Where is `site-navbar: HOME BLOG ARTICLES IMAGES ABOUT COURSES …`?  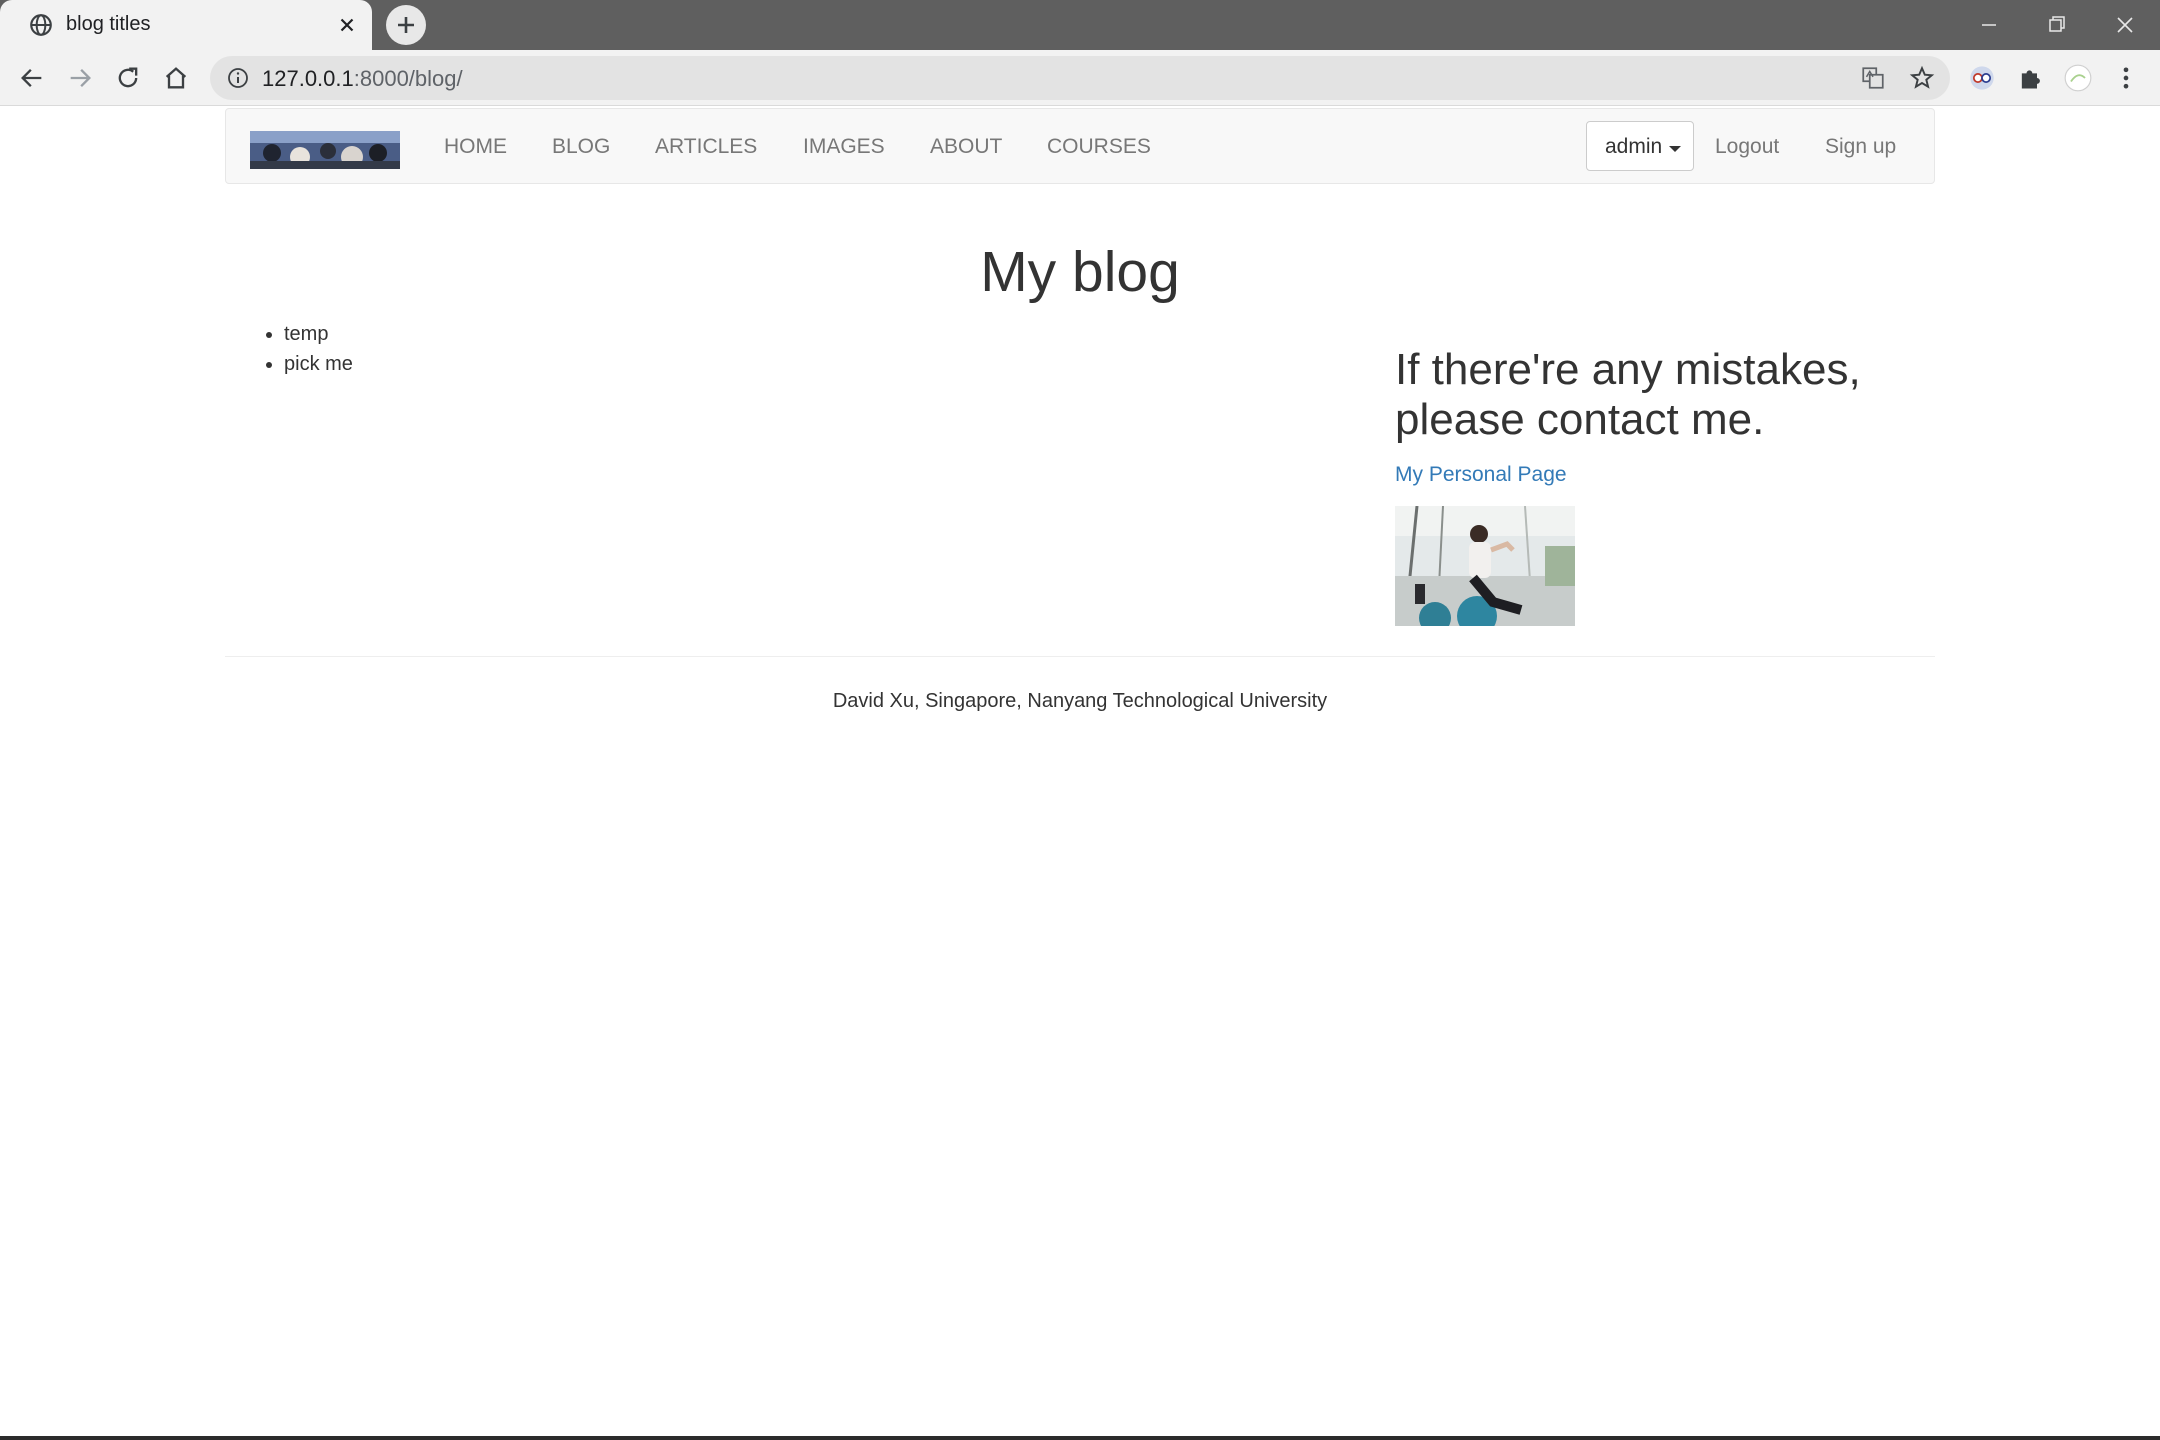
site-navbar: HOME BLOG ARTICLES IMAGES ABOUT COURSES … is located at coordinates (1080, 146).